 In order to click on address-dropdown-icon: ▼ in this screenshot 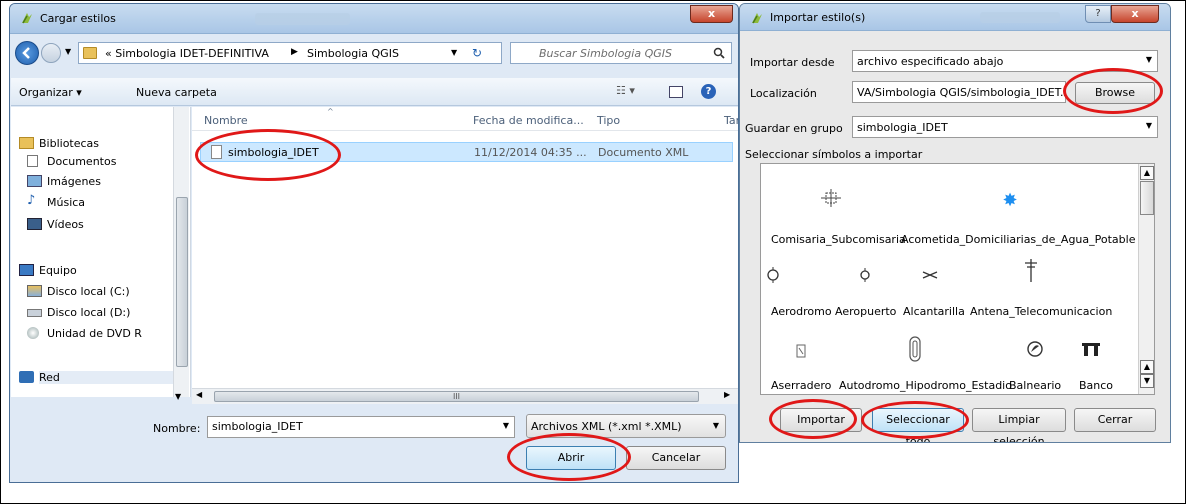, I will do `click(454, 52)`.